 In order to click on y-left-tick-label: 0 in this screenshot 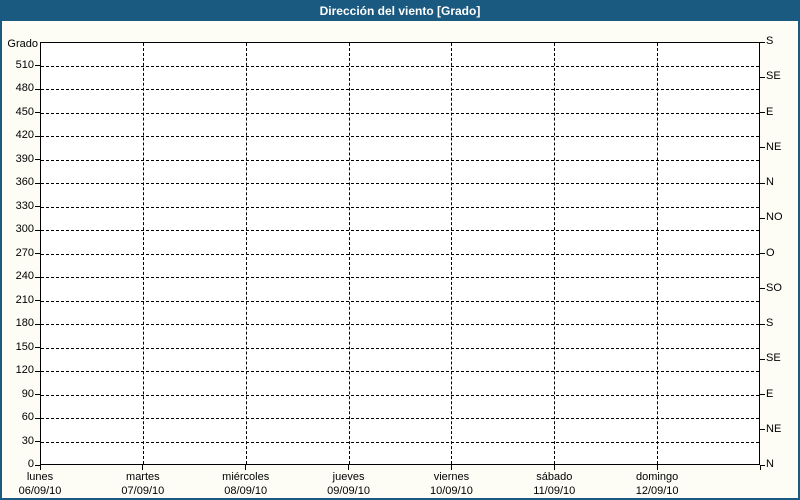, I will do `click(30, 464)`.